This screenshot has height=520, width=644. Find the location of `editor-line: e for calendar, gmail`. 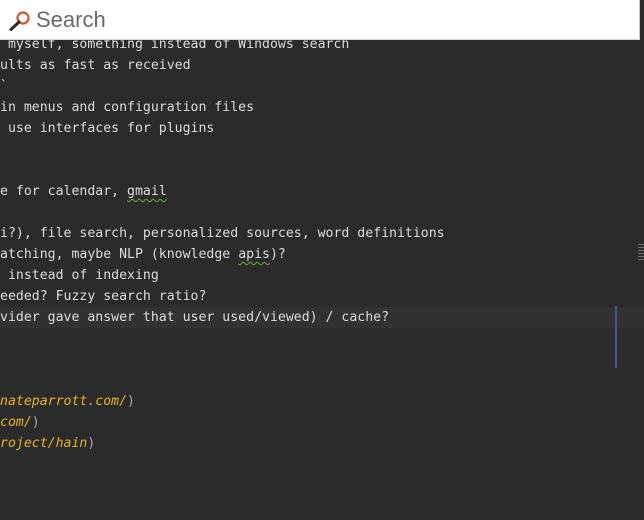

editor-line: e for calendar, gmail is located at coordinates (83, 191).